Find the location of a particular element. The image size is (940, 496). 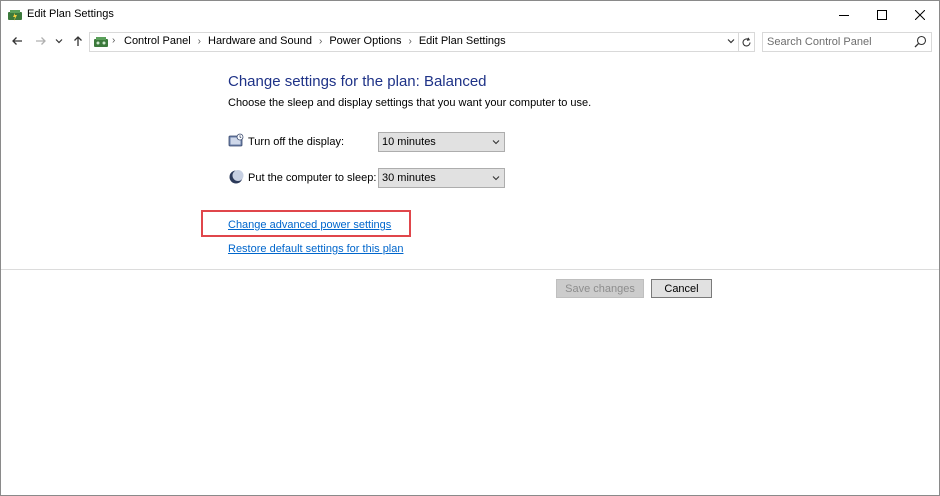

address-dropdown-button is located at coordinates (731, 41).